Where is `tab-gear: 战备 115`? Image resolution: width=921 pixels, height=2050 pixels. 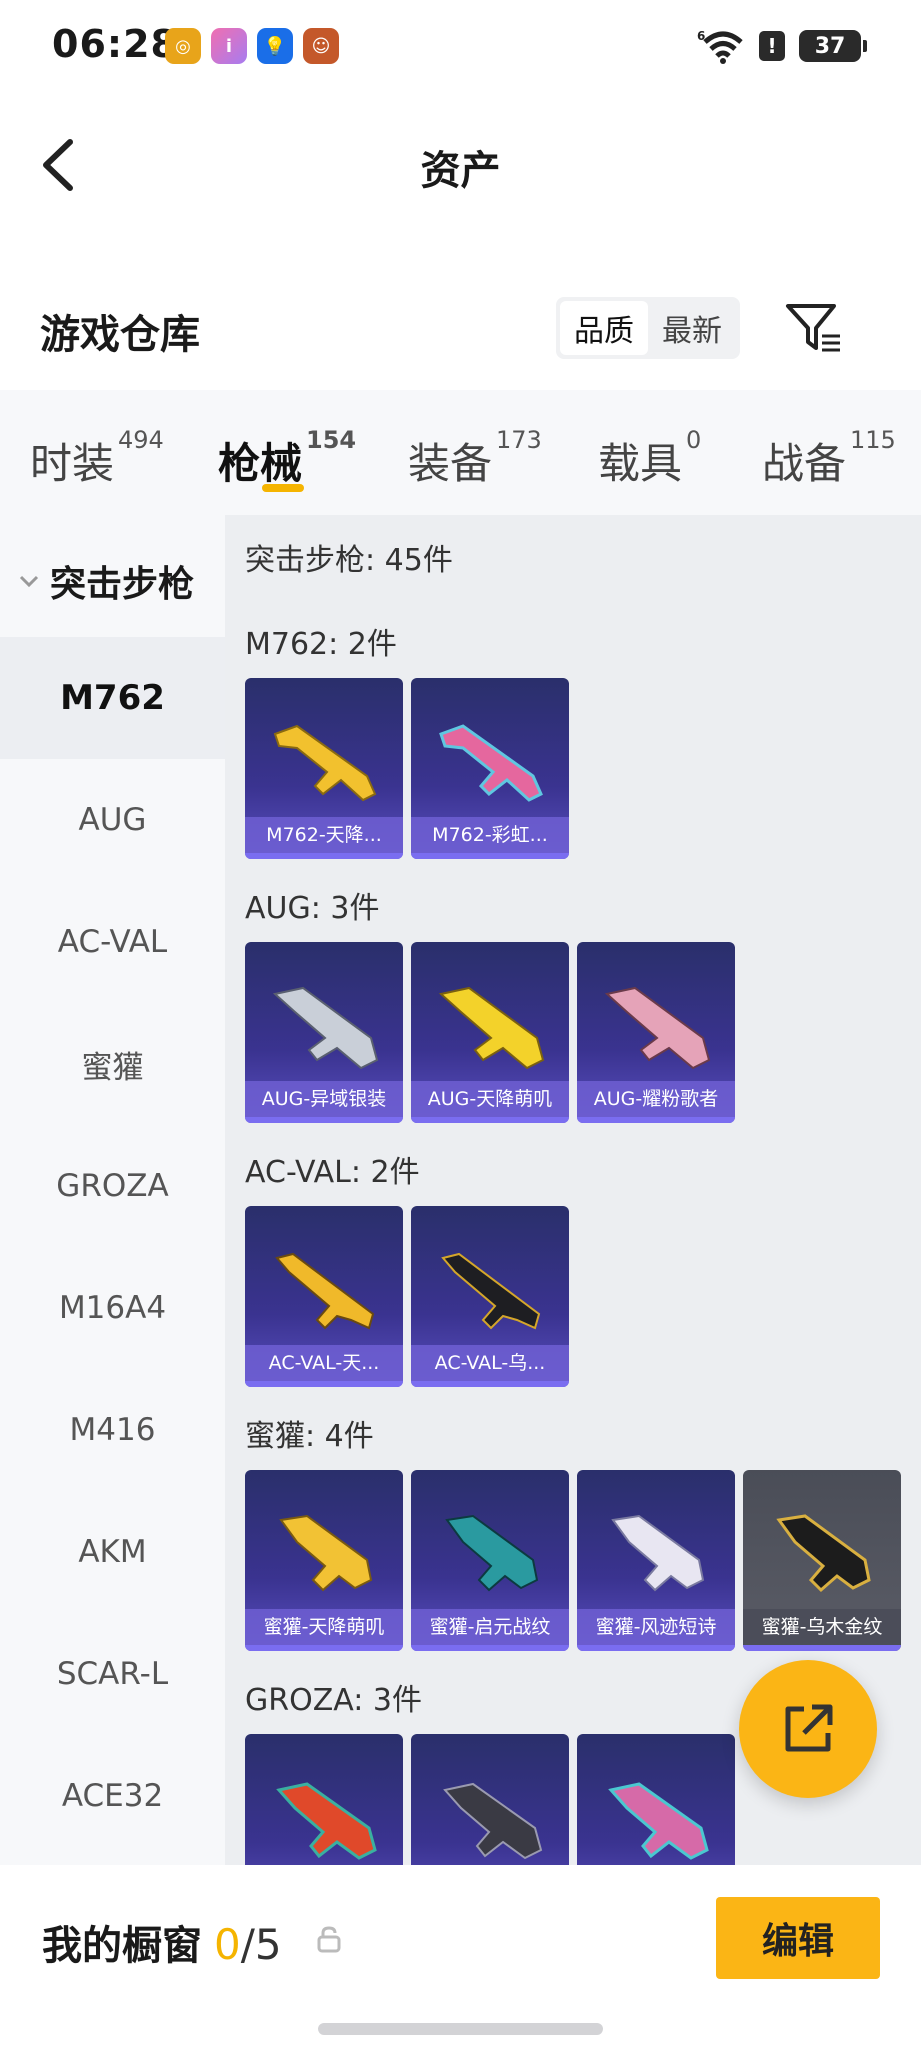
tab-gear: 战备 115 is located at coordinates (829, 458).